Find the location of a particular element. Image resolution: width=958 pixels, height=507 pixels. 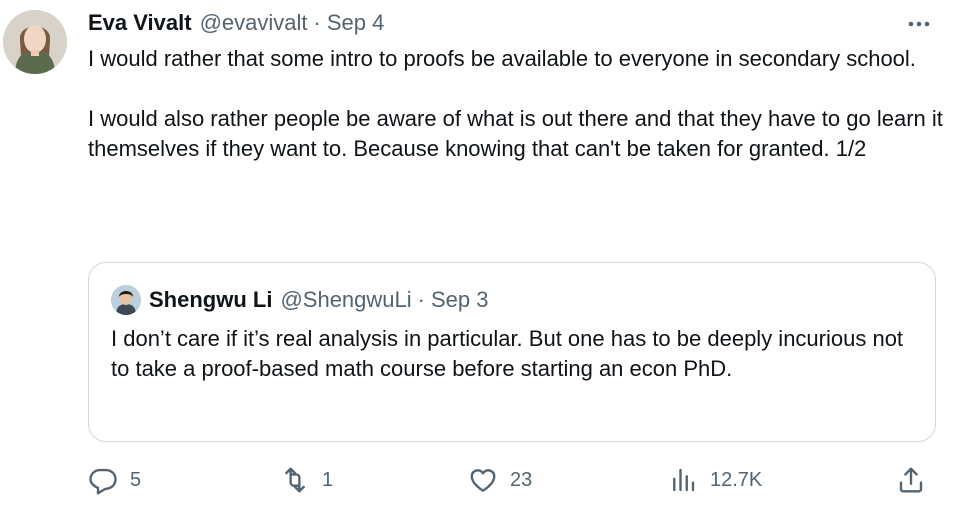

action-bar: 5 1 23 12.7K is located at coordinates (514, 480).